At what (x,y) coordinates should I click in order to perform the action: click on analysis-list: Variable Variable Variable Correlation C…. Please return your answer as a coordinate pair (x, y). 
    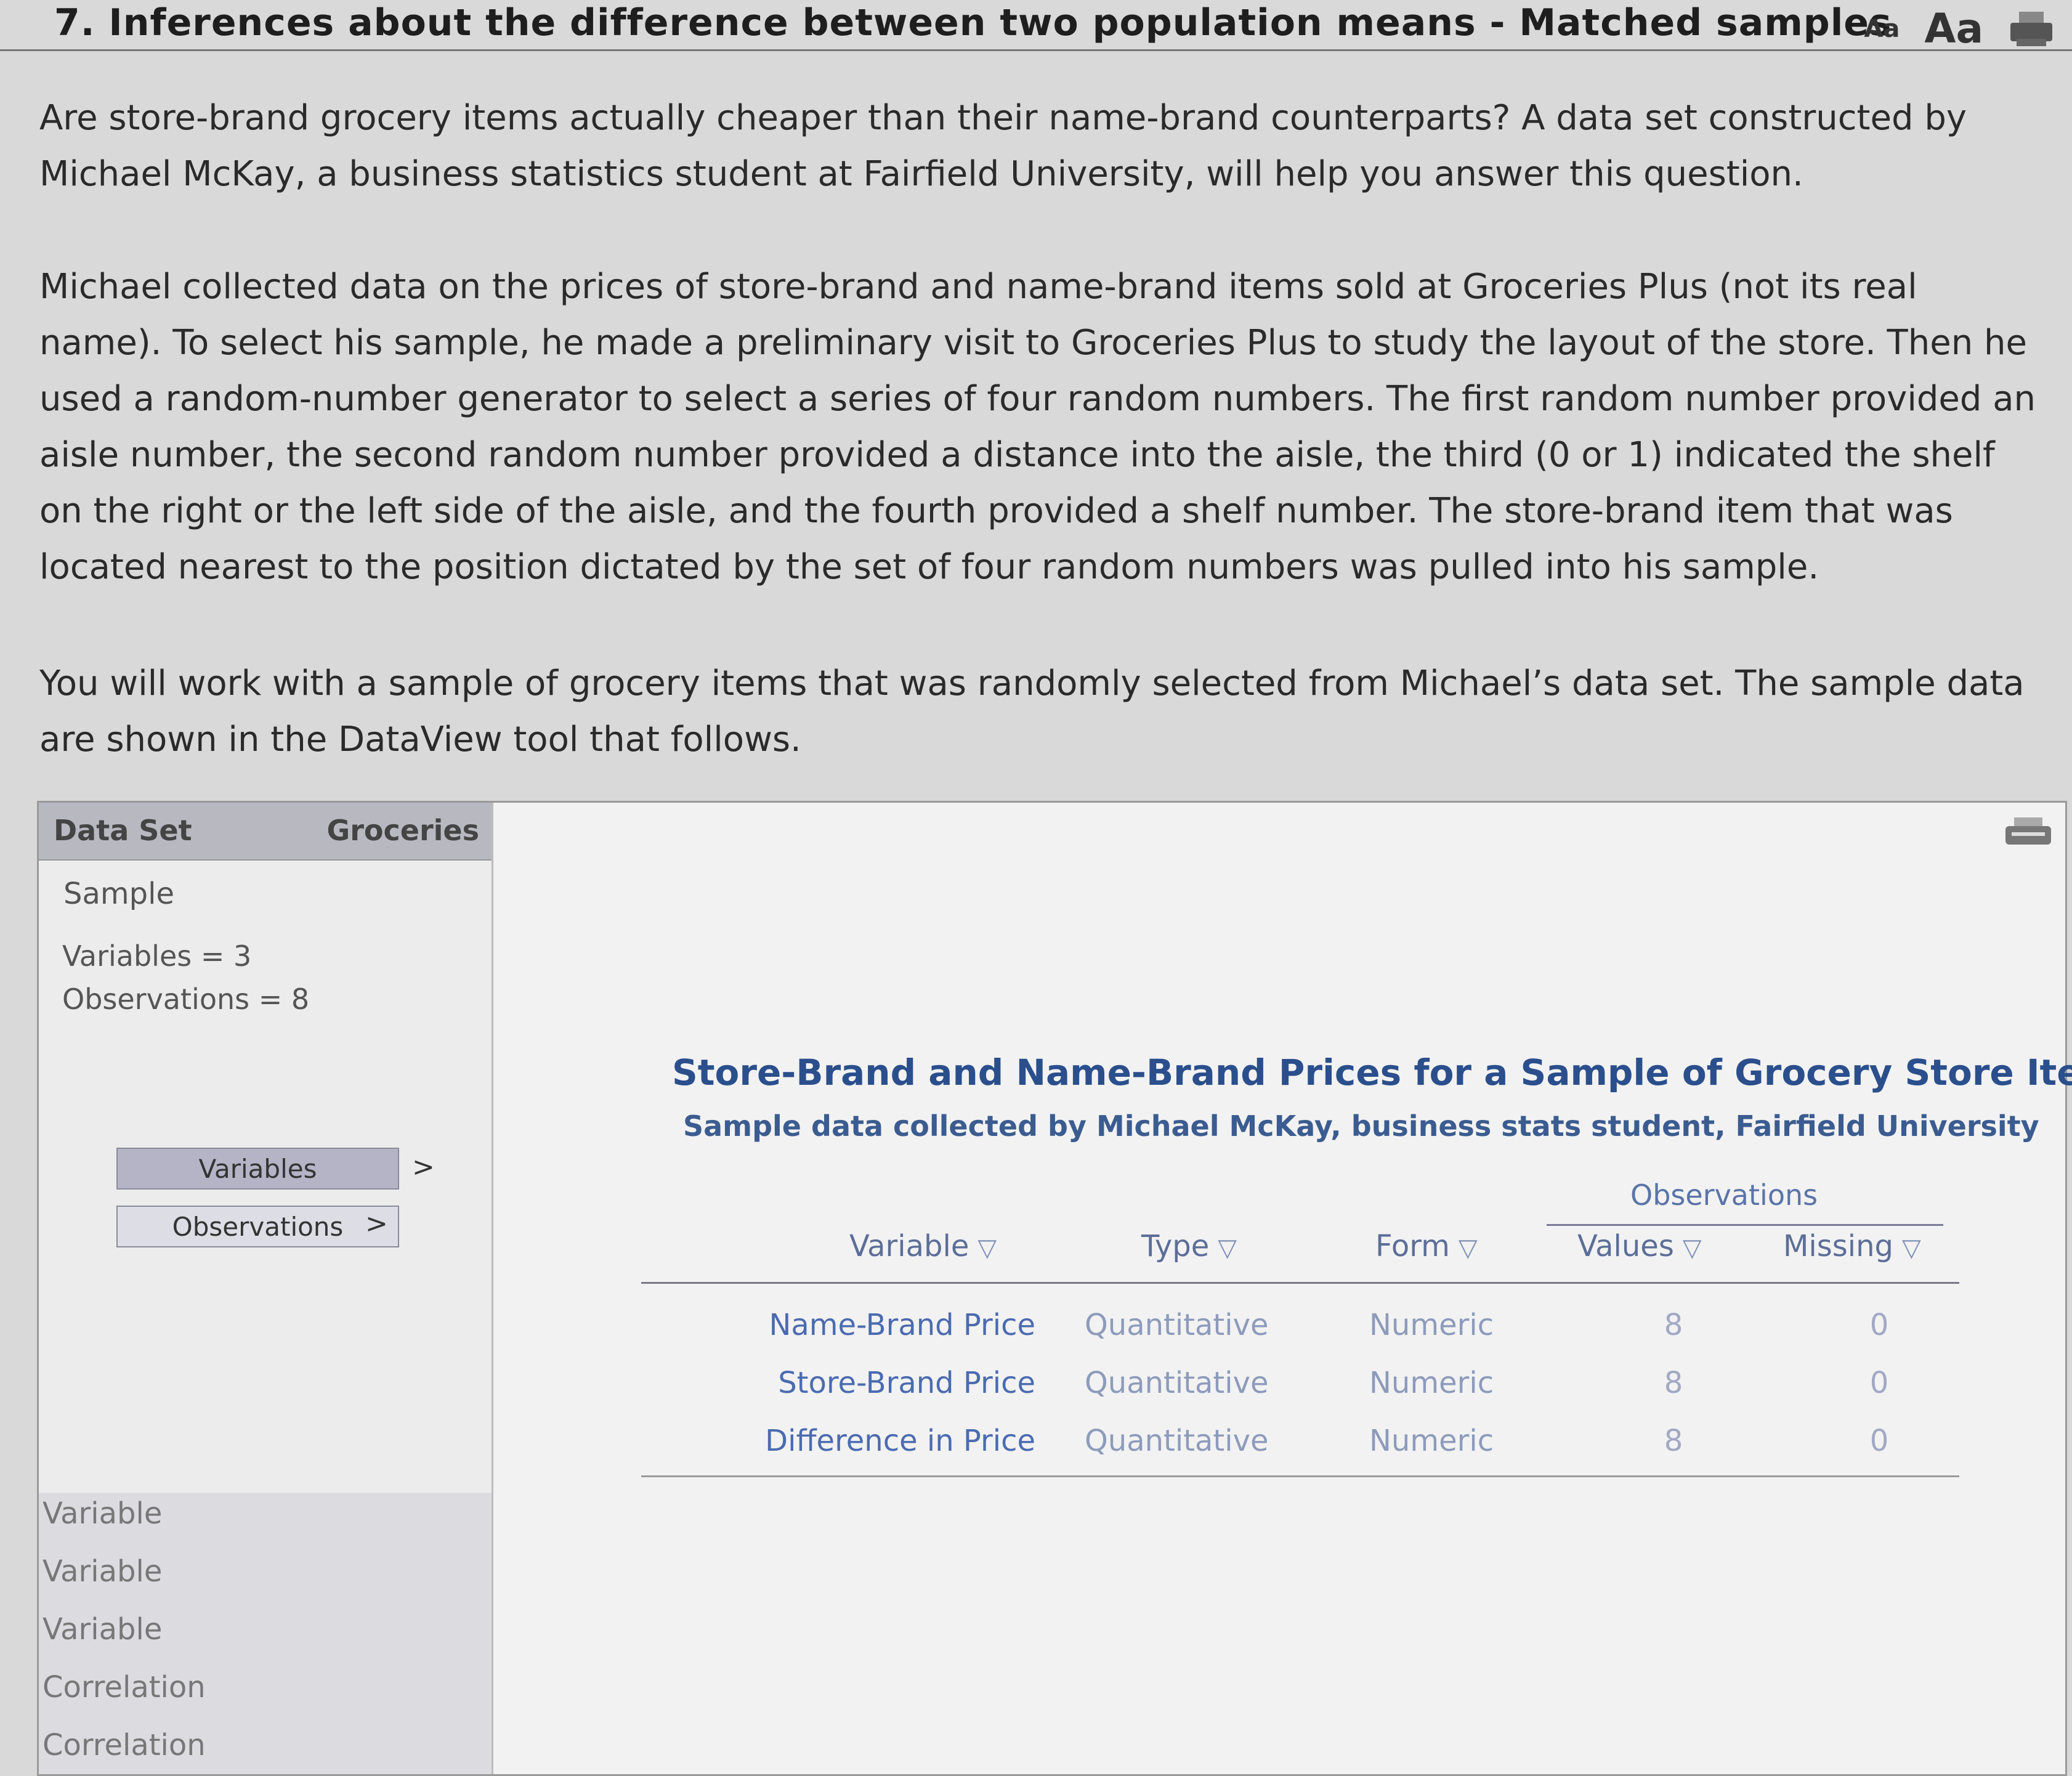
    Looking at the image, I should click on (265, 1633).